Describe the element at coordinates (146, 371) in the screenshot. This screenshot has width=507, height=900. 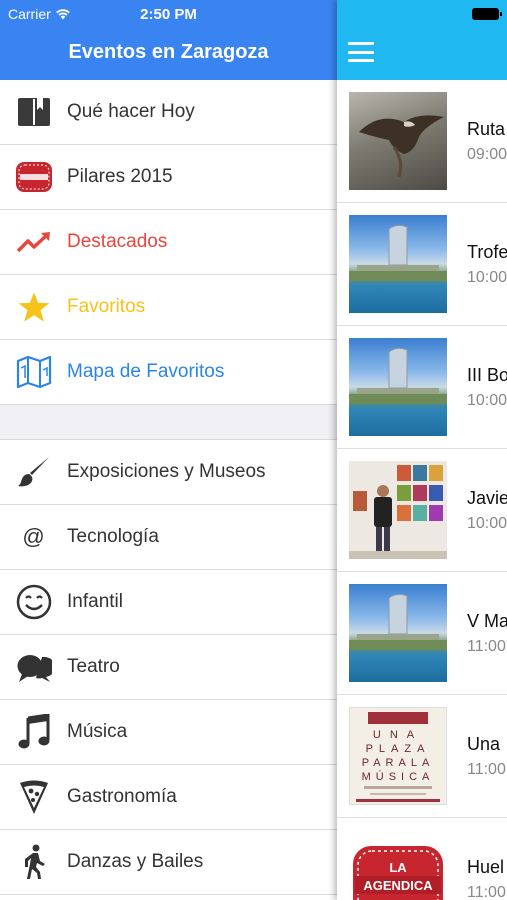
I see `menu-label: Mapa de Favoritos` at that location.